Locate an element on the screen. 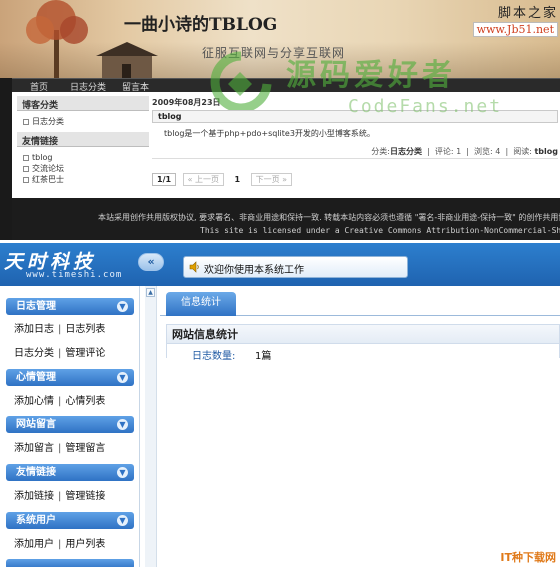 This screenshot has width=560, height=567. menu-head-users: 系统用户 ▼ is located at coordinates (70, 520).